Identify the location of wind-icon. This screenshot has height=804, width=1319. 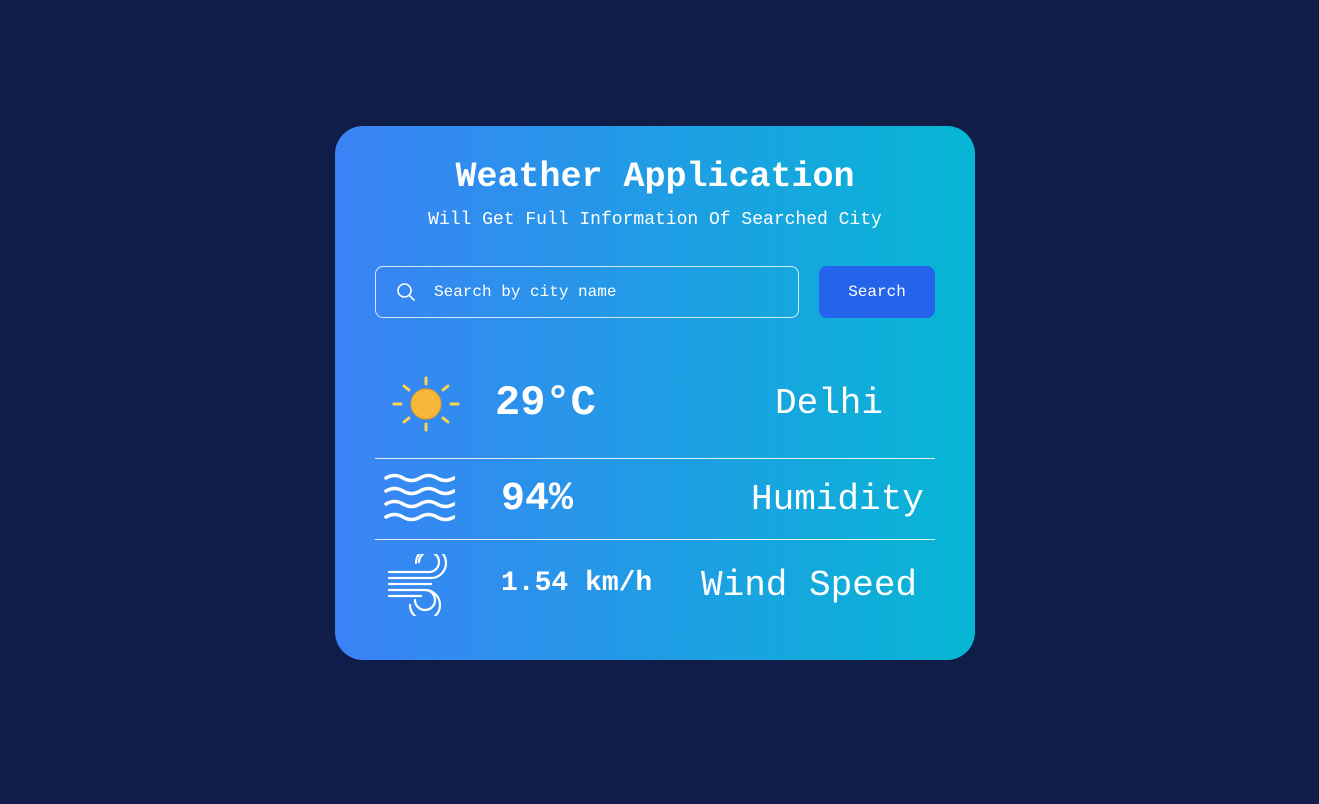
(420, 584).